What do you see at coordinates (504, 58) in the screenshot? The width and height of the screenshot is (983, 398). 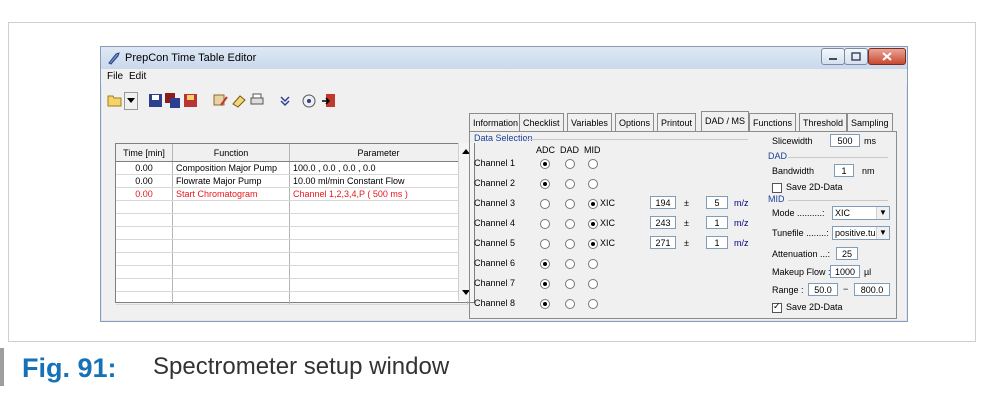 I see `title-bar: PrepCon Time Table Editor` at bounding box center [504, 58].